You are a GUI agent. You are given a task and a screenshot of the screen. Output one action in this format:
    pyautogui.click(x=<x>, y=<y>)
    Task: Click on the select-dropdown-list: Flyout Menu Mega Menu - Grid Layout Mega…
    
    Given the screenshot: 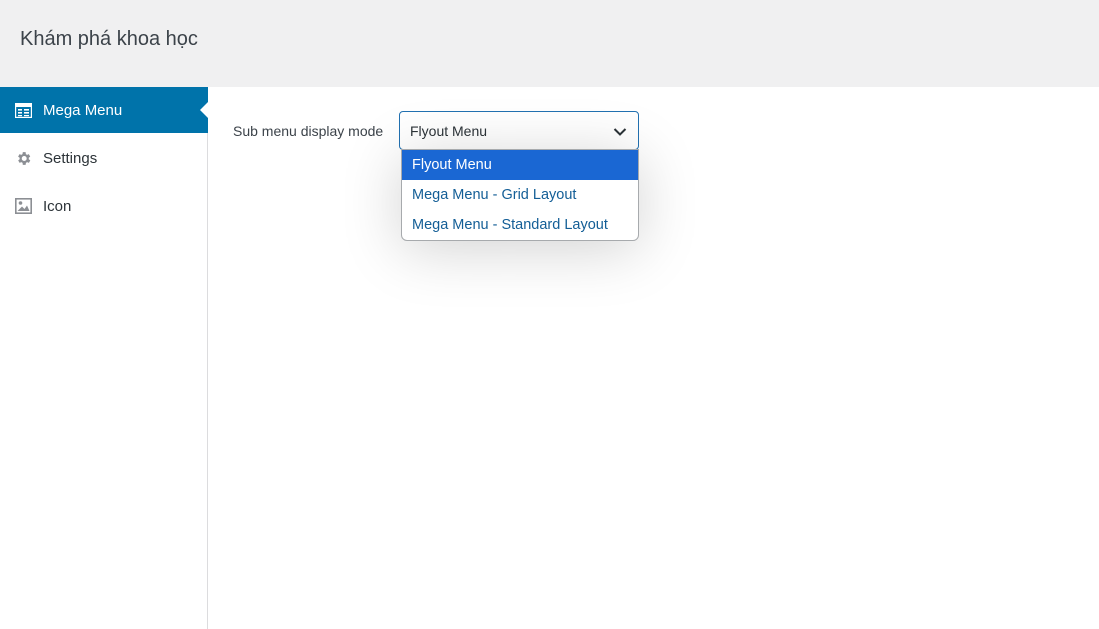 What is the action you would take?
    pyautogui.click(x=520, y=195)
    